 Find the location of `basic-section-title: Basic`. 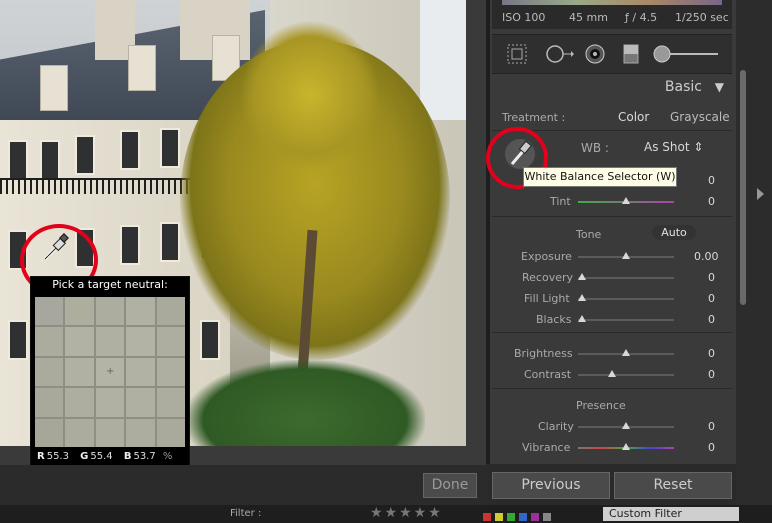

basic-section-title: Basic is located at coordinates (683, 87).